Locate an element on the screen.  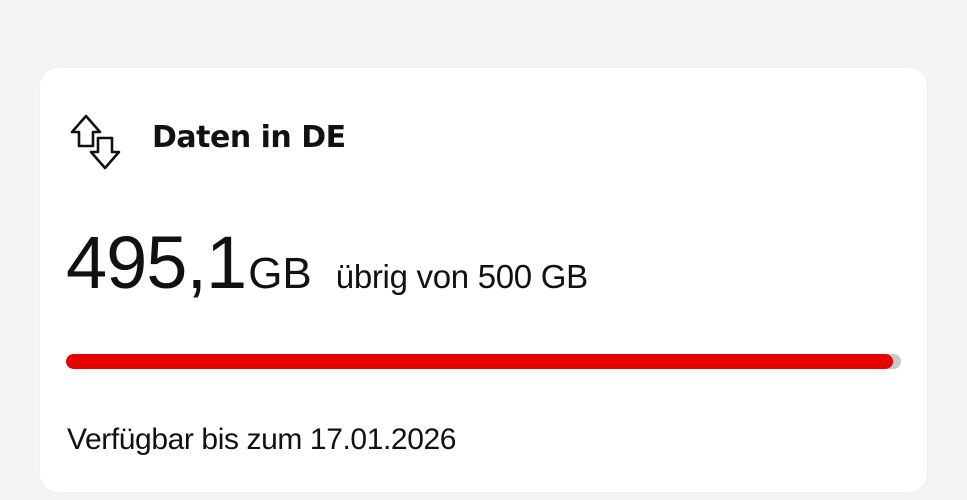
usage-progress-bar is located at coordinates (483, 361).